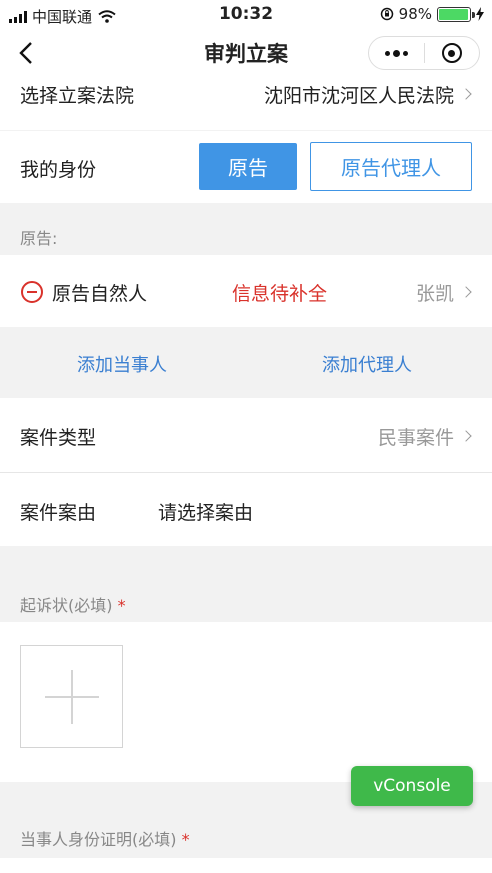 The image size is (492, 873). I want to click on plaintiff-option-button: 原告, so click(248, 166).